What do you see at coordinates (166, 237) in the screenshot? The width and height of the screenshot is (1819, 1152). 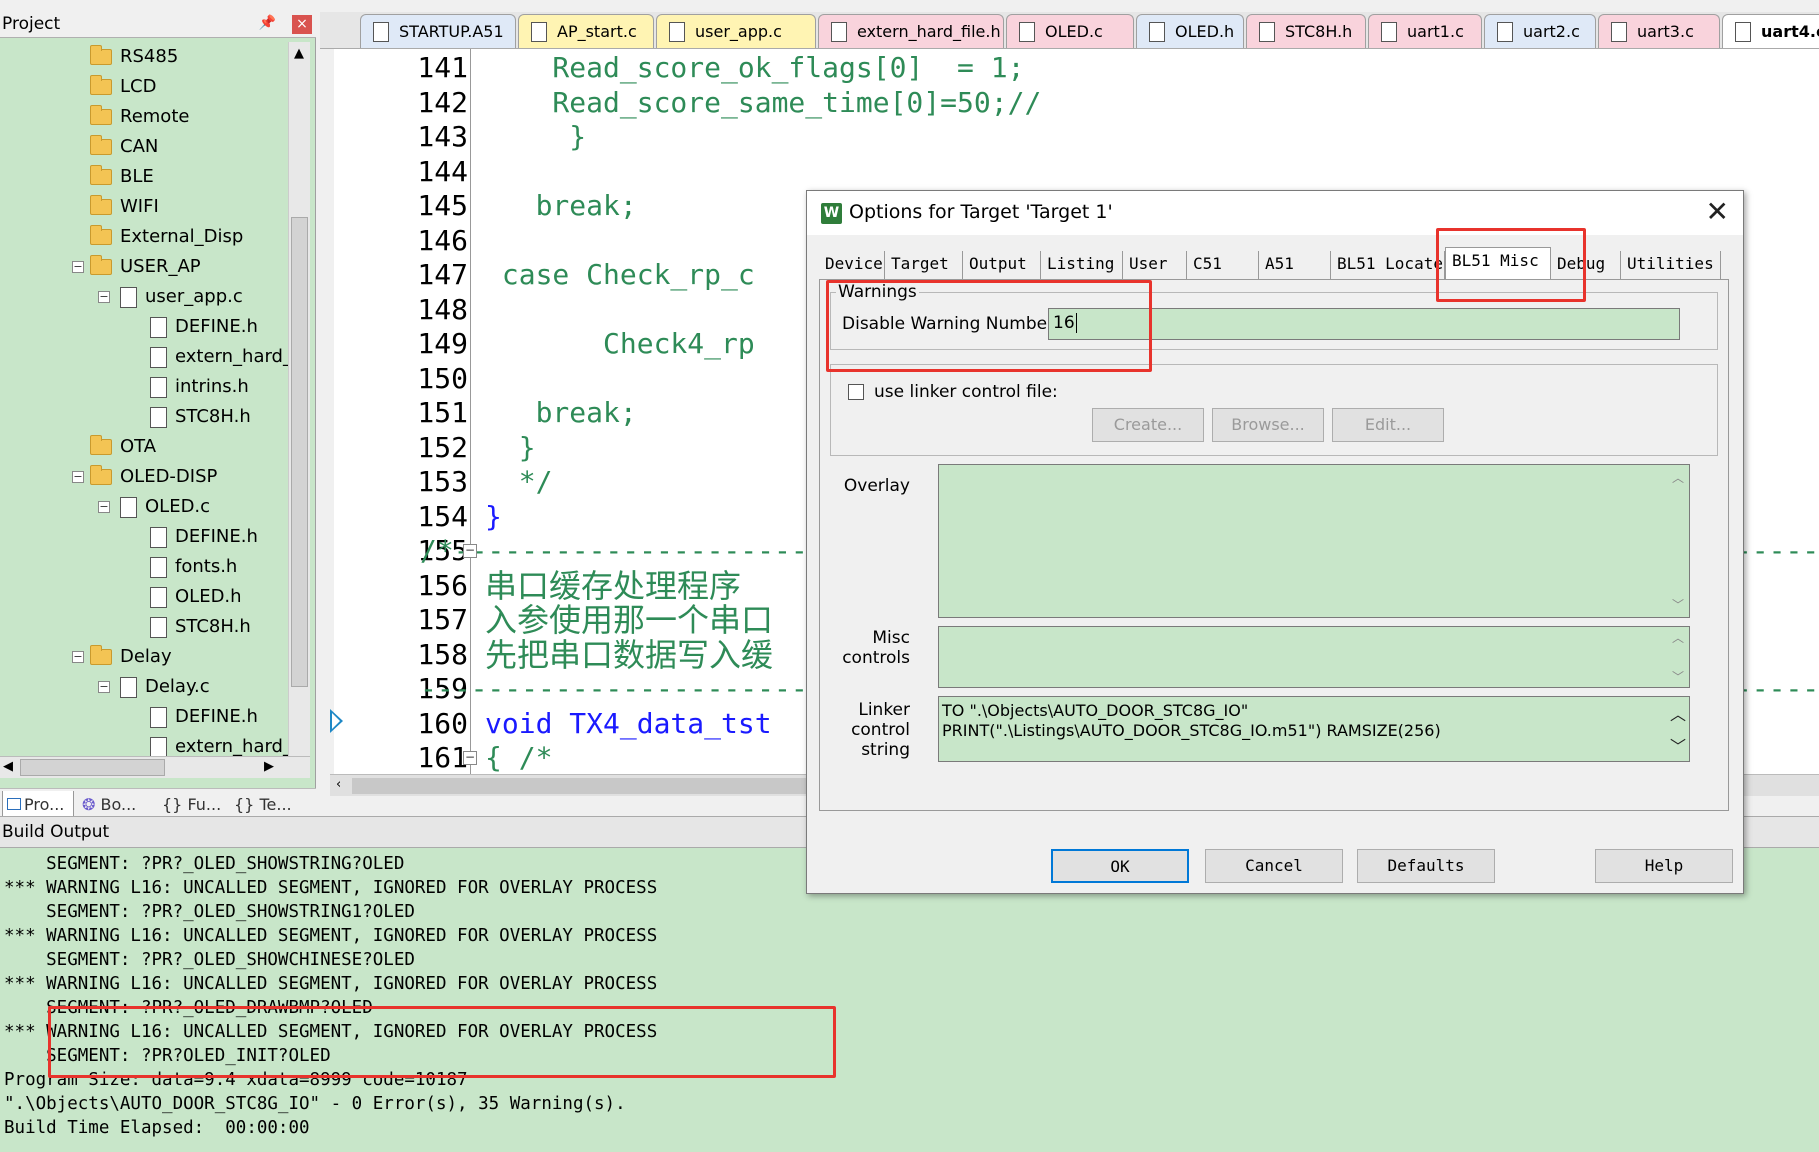 I see `tree-folder-item: External_Disp` at bounding box center [166, 237].